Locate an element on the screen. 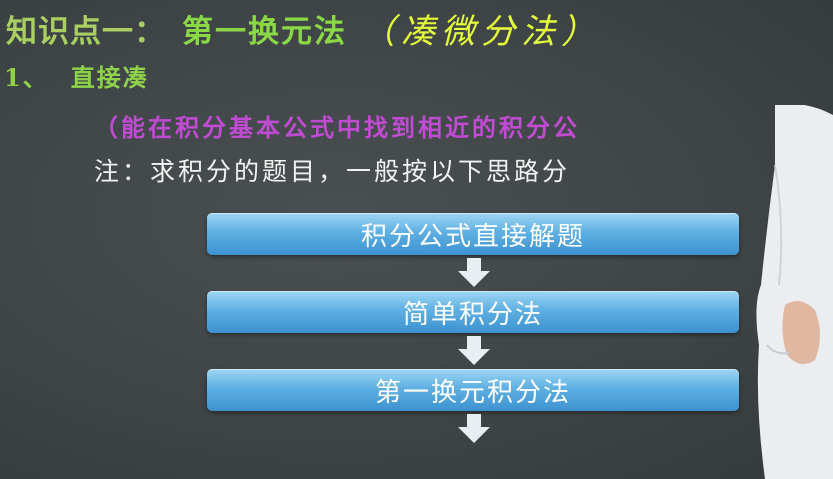 The height and width of the screenshot is (479, 833). handwritten-annotation: （凑微分法） is located at coordinates (481, 31).